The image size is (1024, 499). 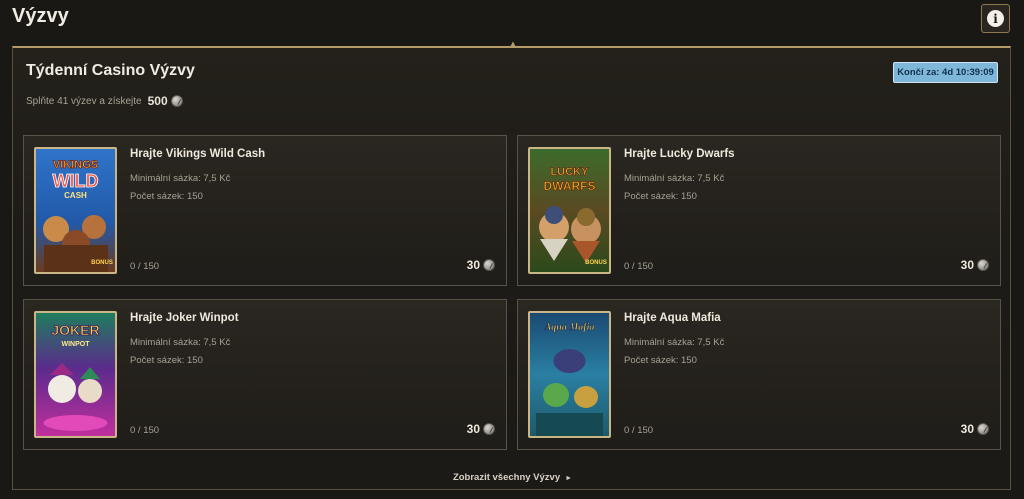 I want to click on card-title: Hrajte Lucky Dwarfs, so click(x=679, y=154).